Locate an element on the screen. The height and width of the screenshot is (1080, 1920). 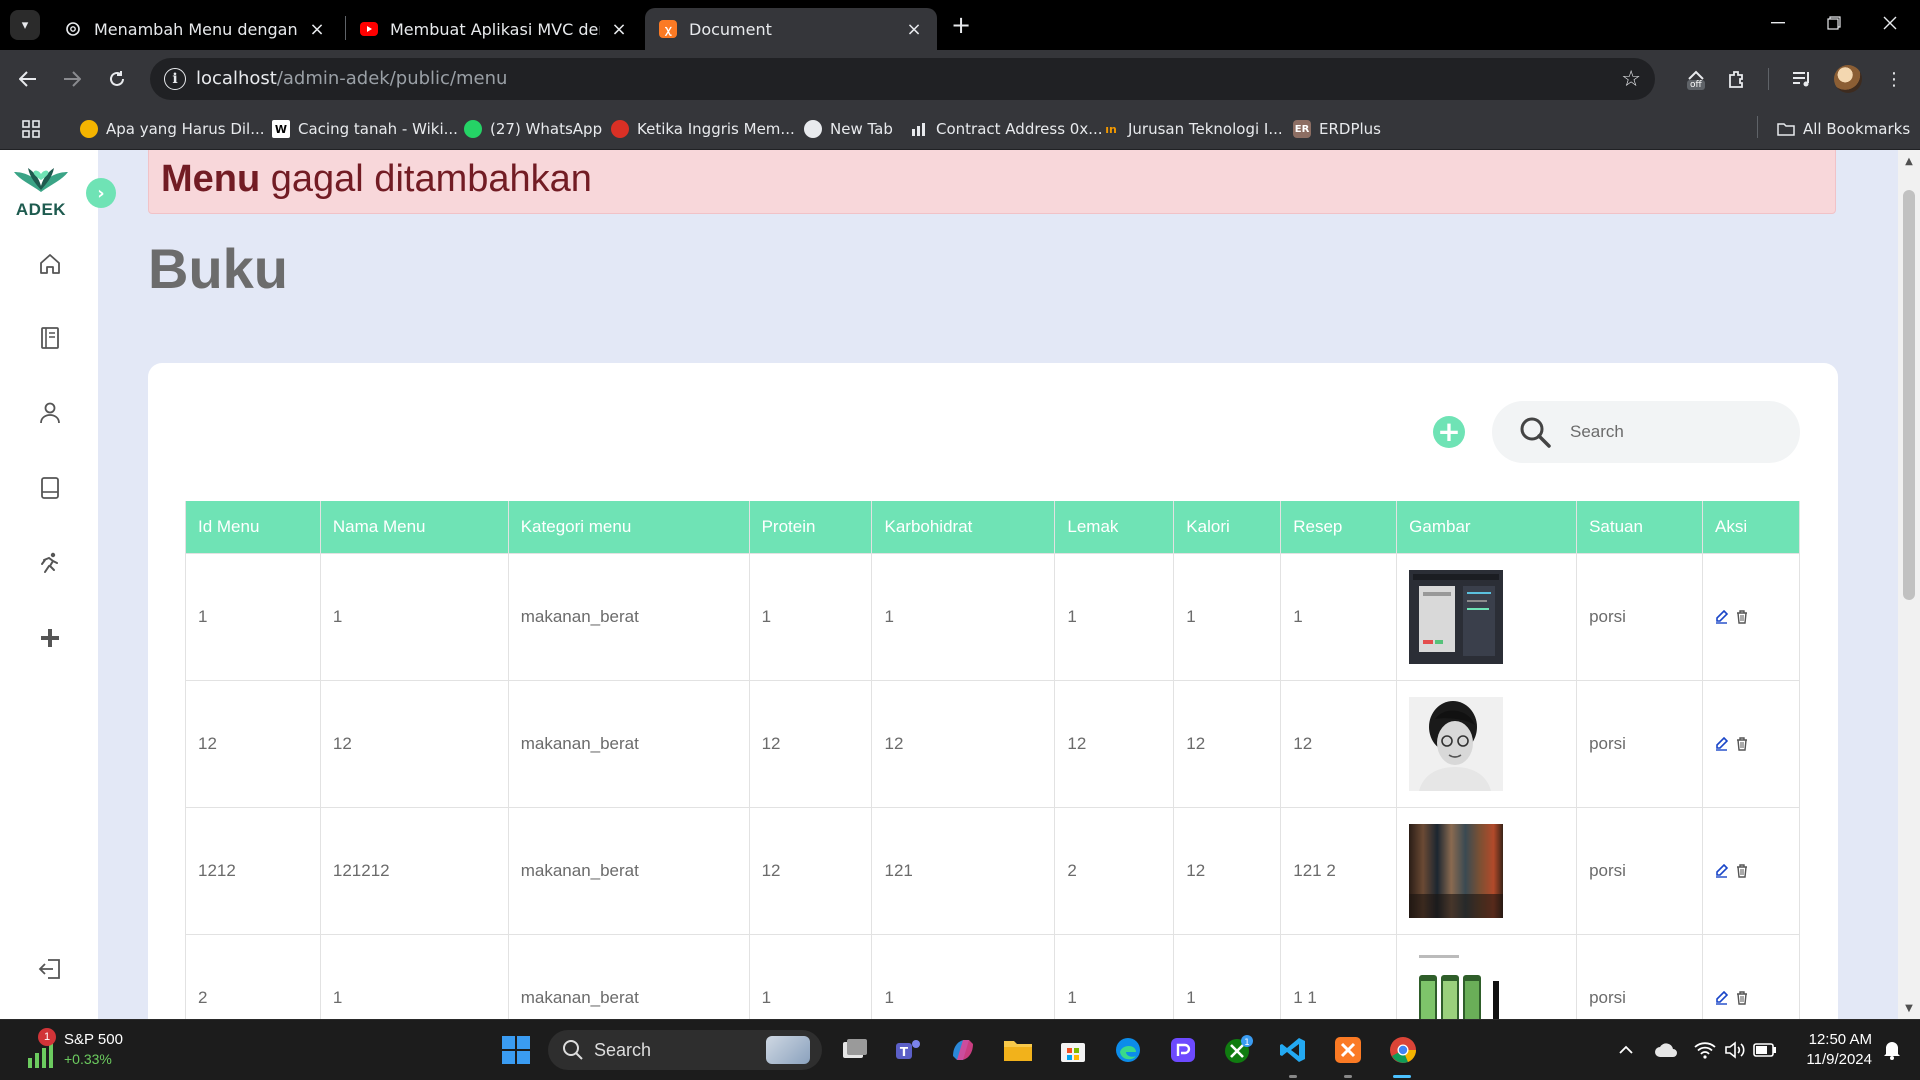
user-icon is located at coordinates (50, 413).